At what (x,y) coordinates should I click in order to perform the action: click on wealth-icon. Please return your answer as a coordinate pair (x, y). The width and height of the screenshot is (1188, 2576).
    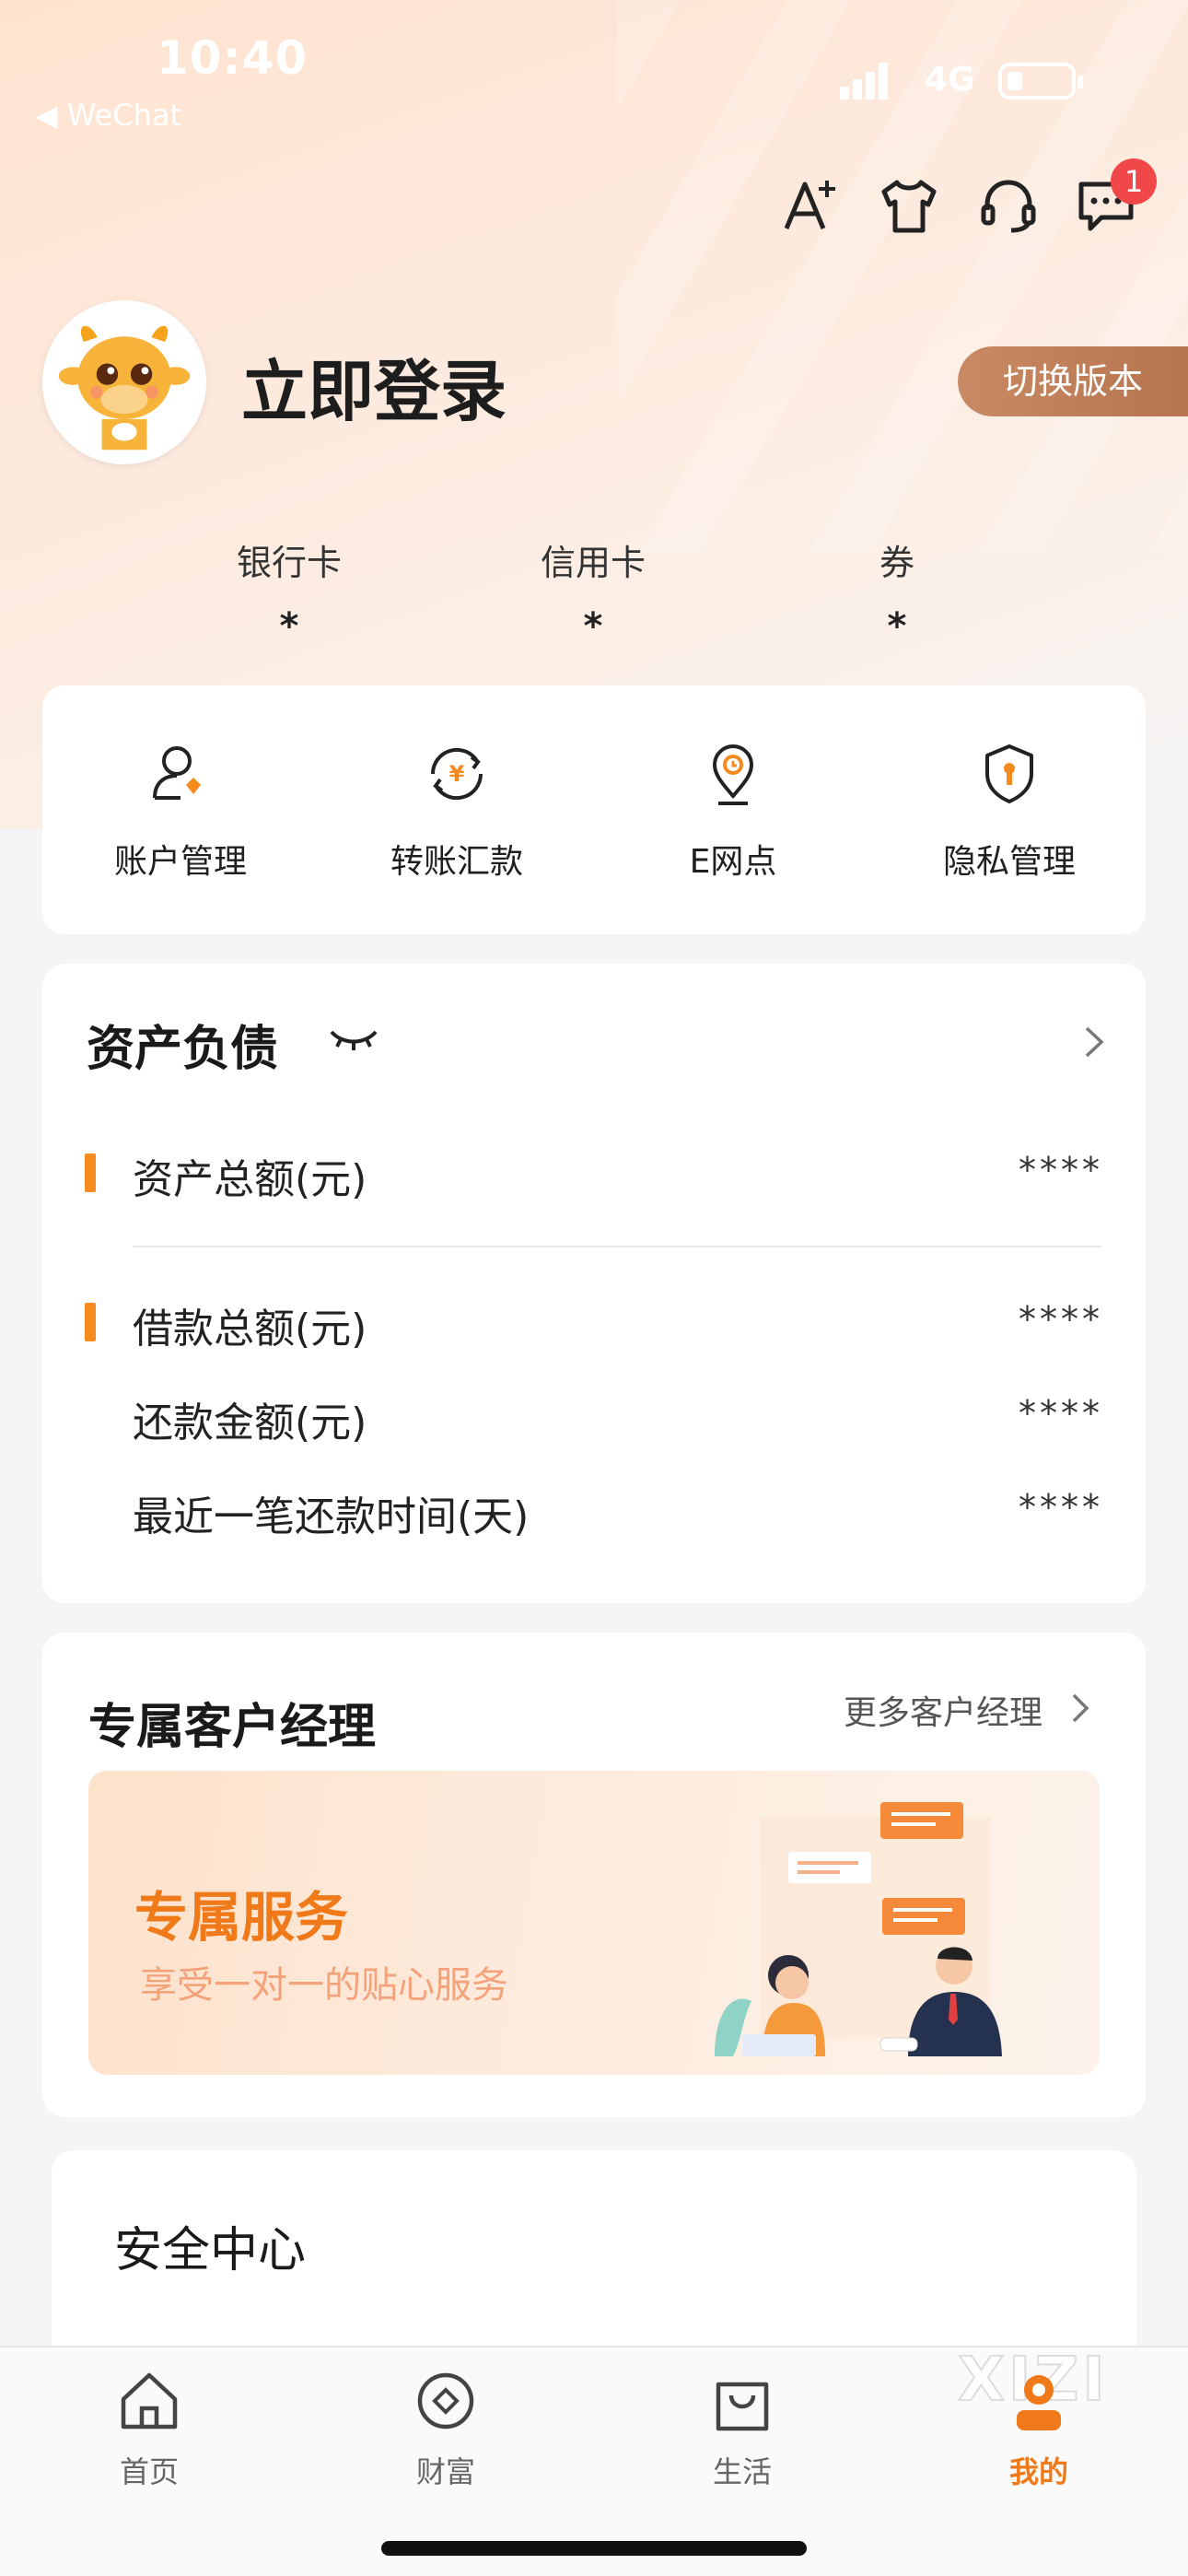
    Looking at the image, I should click on (445, 2401).